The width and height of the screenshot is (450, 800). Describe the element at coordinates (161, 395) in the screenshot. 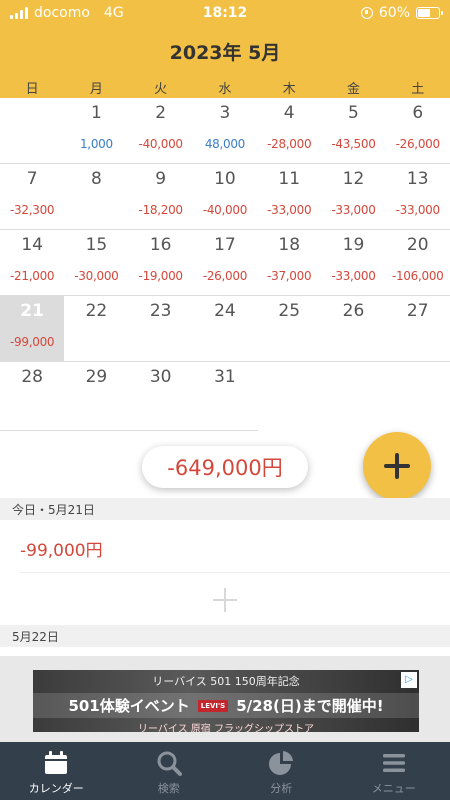

I see `day-cell: 30` at that location.